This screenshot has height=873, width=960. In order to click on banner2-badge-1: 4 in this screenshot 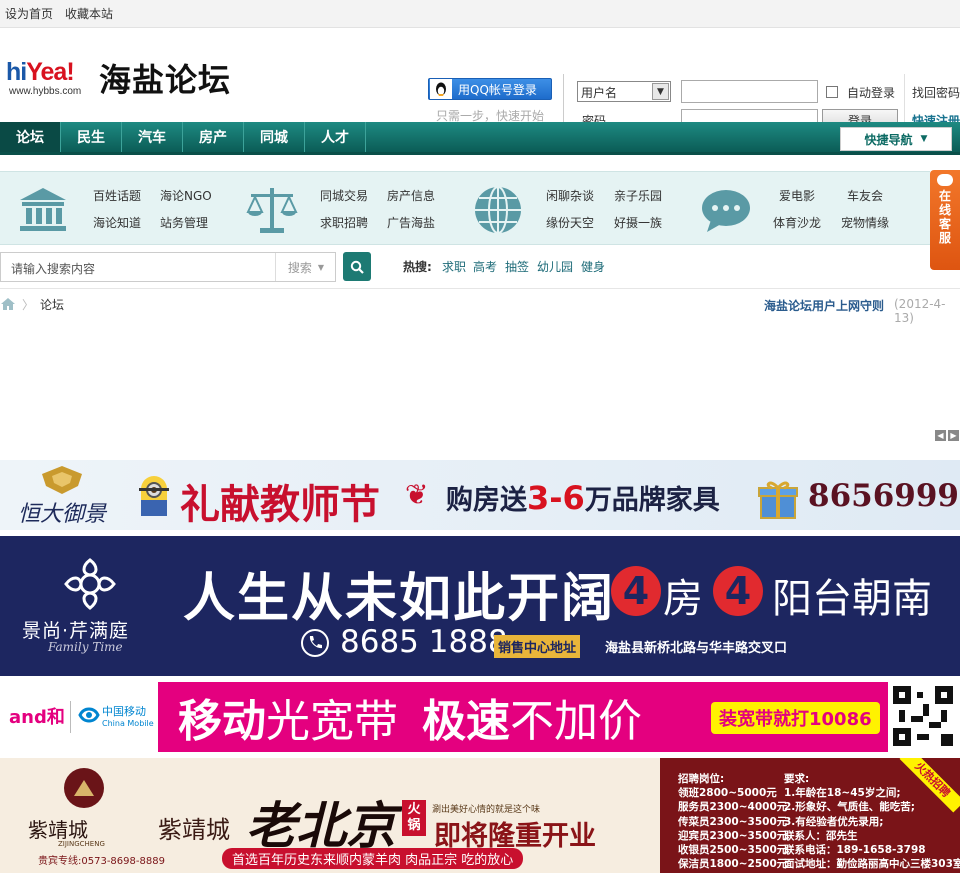, I will do `click(636, 591)`.